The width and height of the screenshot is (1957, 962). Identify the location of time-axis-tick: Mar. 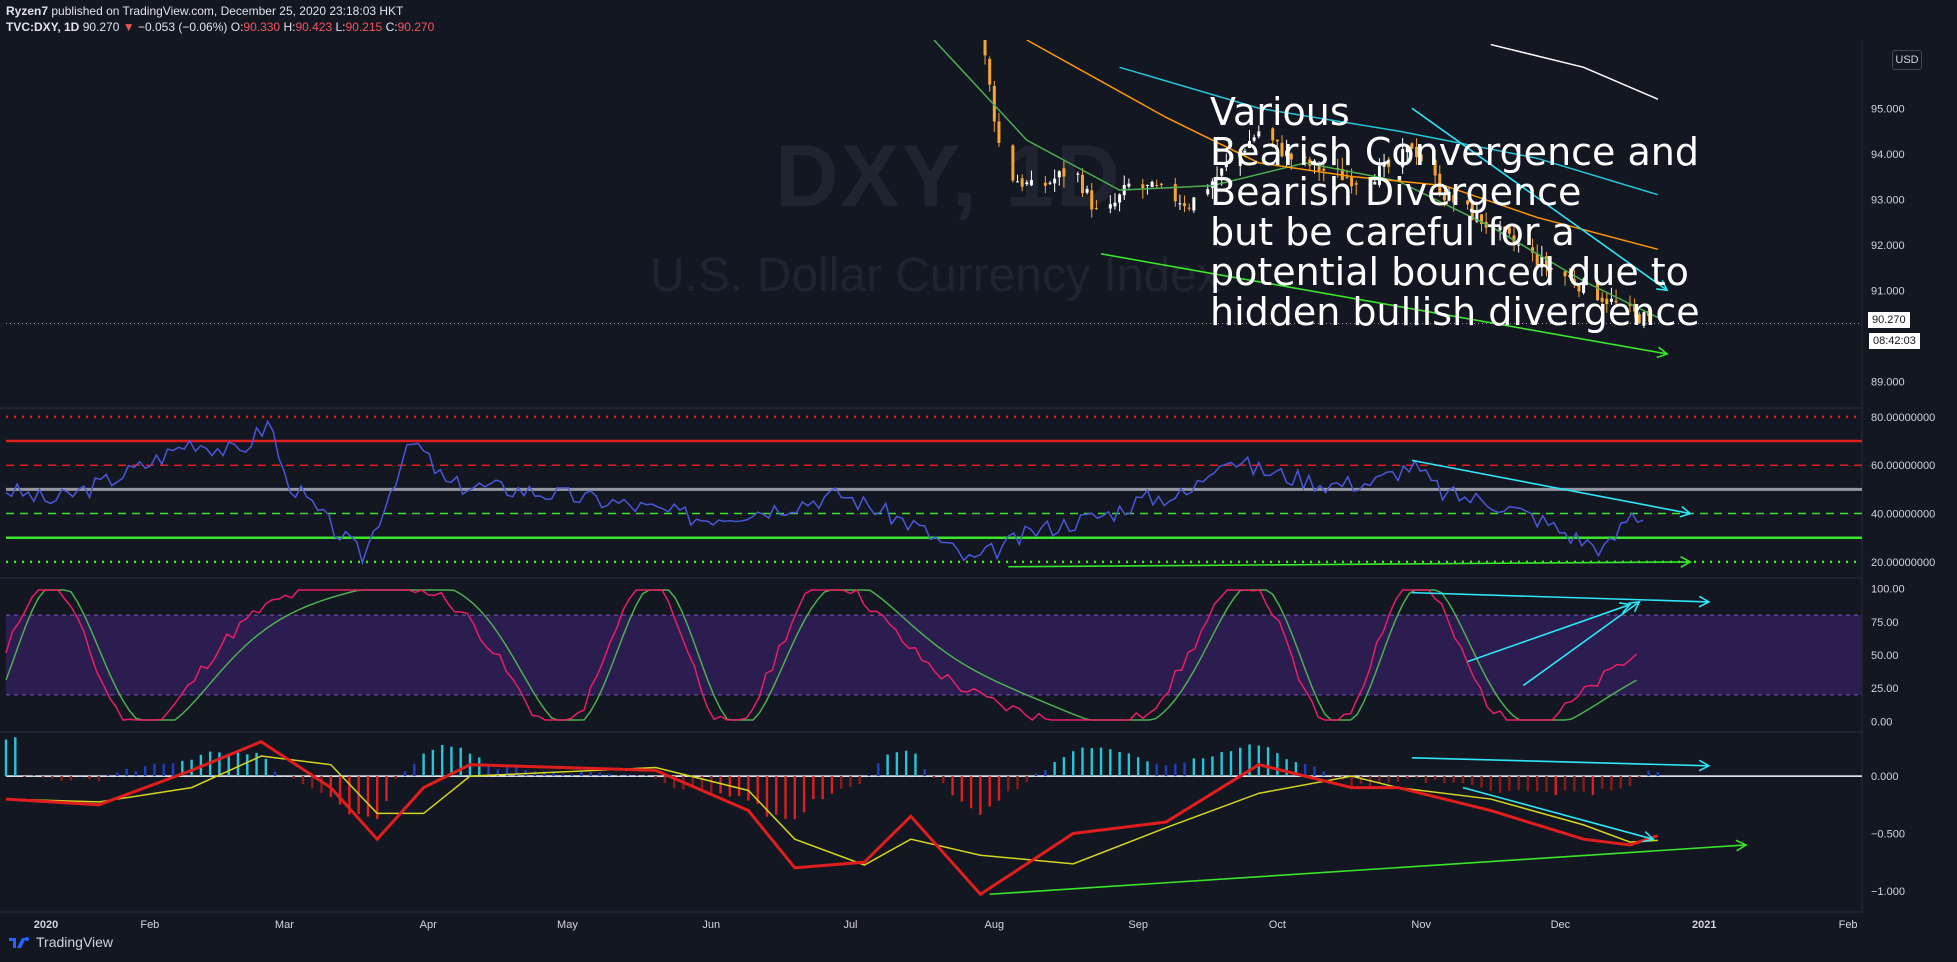
(284, 925).